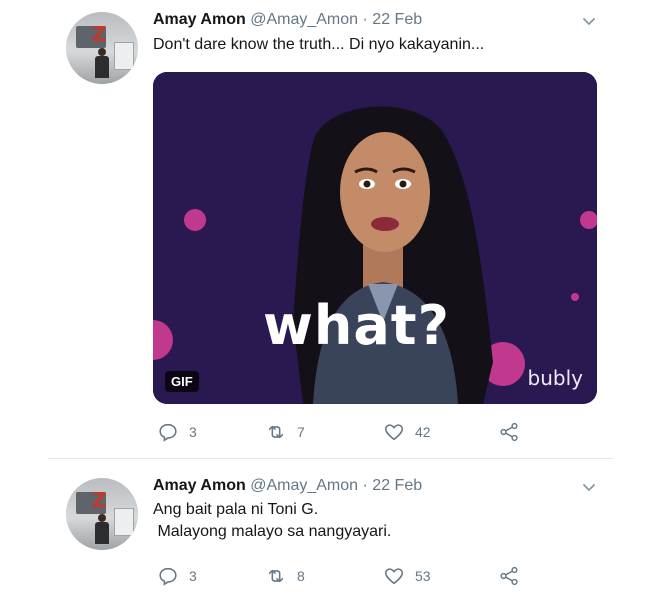 The height and width of the screenshot is (600, 660). Describe the element at coordinates (301, 432) in the screenshot. I see `retweet-count: 7` at that location.